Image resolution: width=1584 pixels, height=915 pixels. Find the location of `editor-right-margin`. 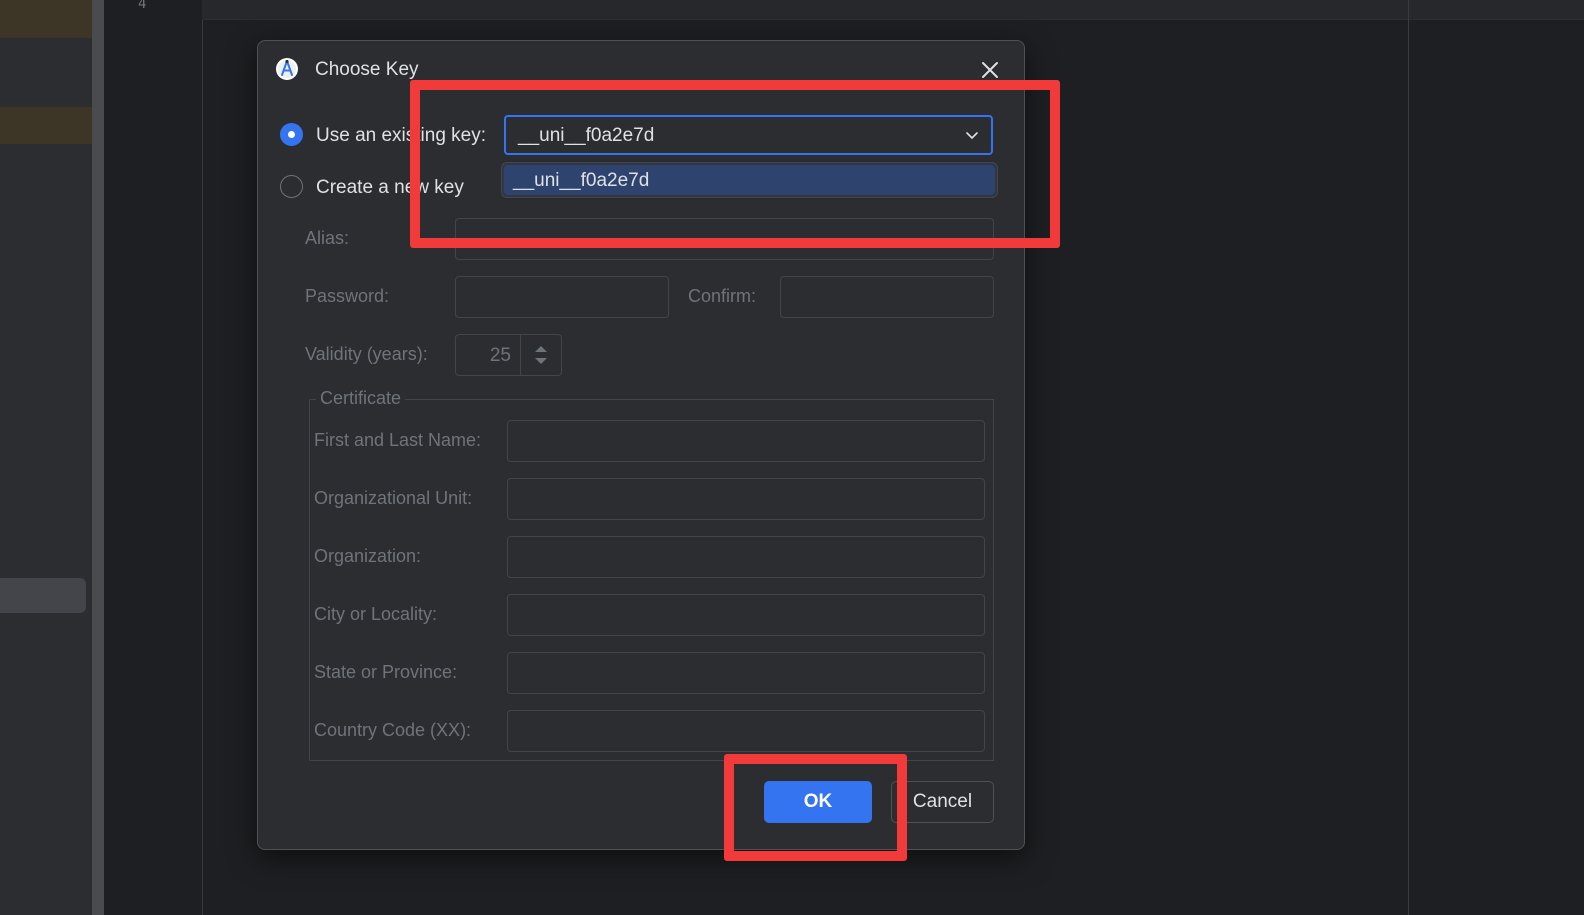

editor-right-margin is located at coordinates (1408, 457).